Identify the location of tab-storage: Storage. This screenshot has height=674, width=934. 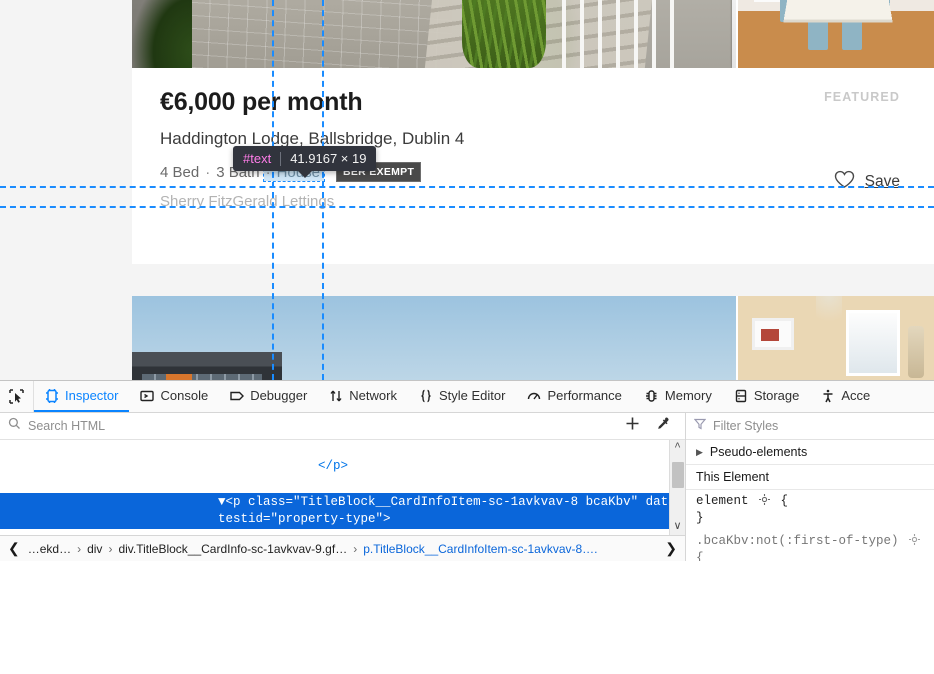
(767, 396).